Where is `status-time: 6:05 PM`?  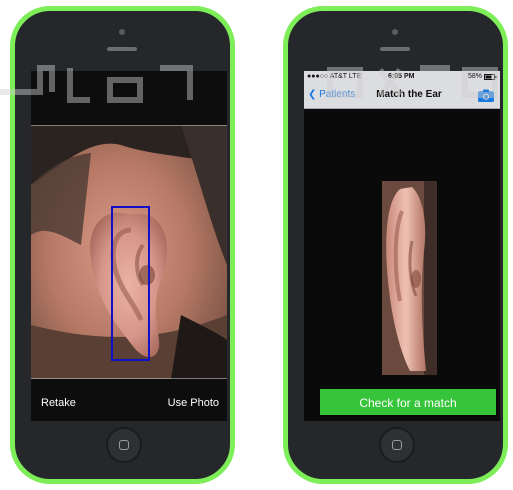
status-time: 6:05 PM is located at coordinates (401, 76).